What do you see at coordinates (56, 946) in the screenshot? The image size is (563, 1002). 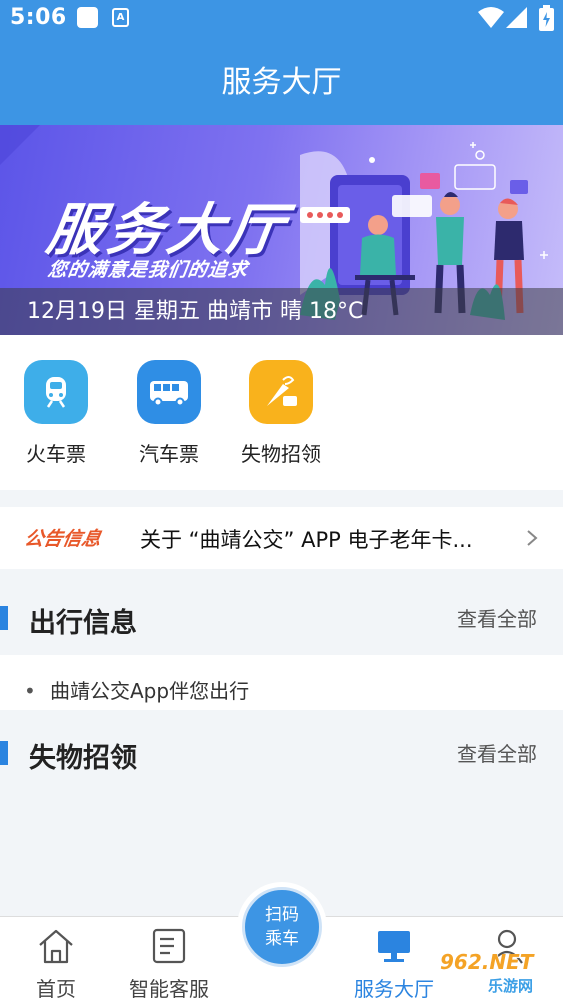 I see `home-icon` at bounding box center [56, 946].